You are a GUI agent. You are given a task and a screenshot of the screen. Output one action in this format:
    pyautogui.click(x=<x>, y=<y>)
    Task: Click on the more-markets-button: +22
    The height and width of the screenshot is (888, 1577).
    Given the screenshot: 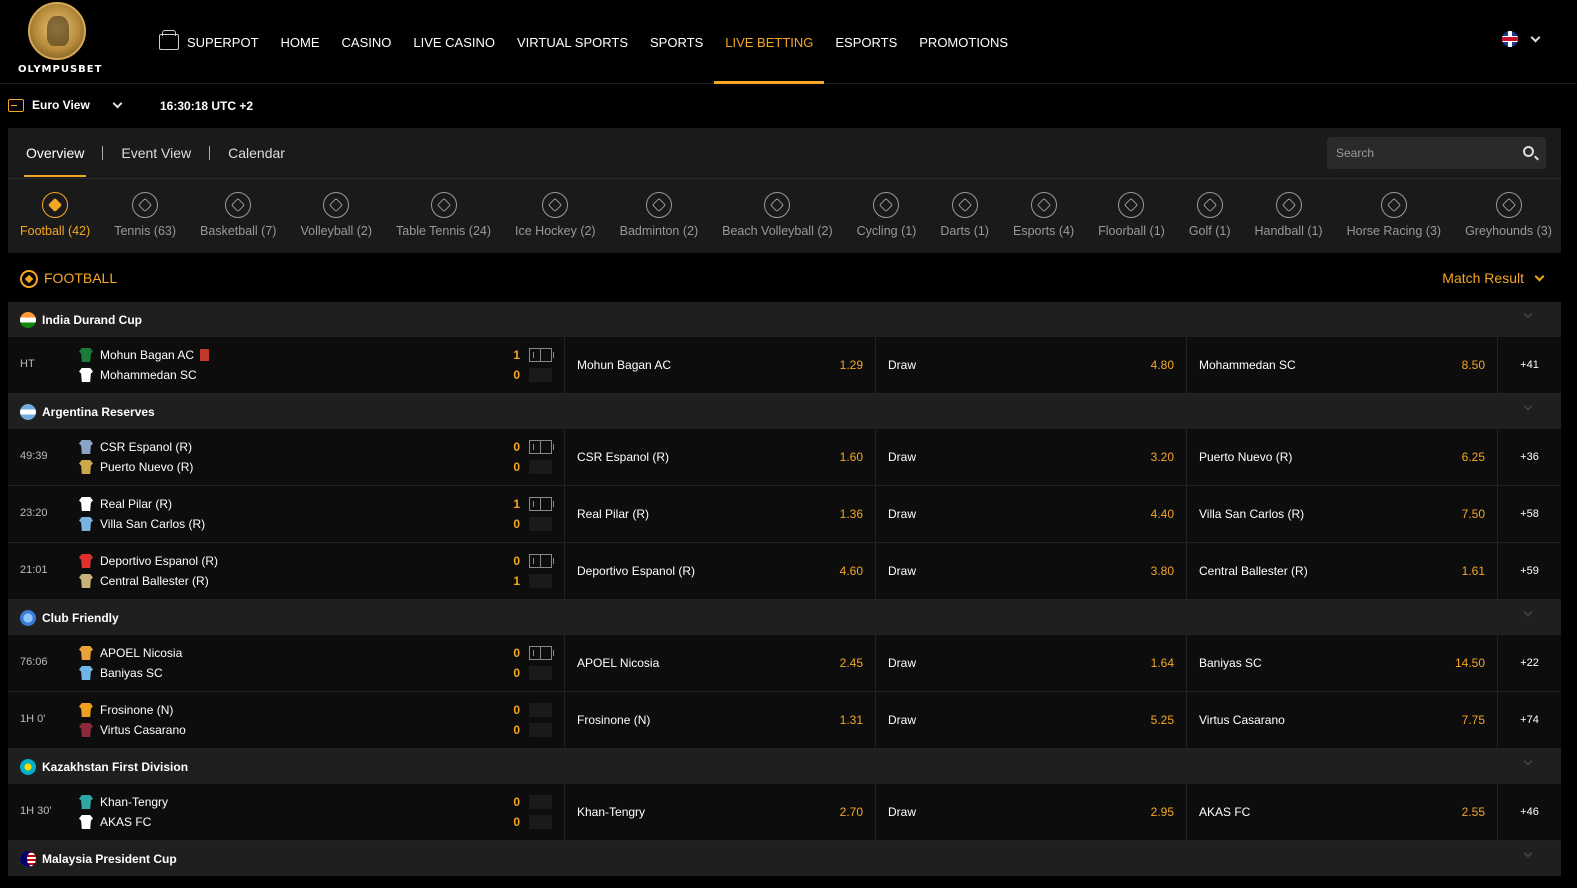 What is the action you would take?
    pyautogui.click(x=1529, y=663)
    